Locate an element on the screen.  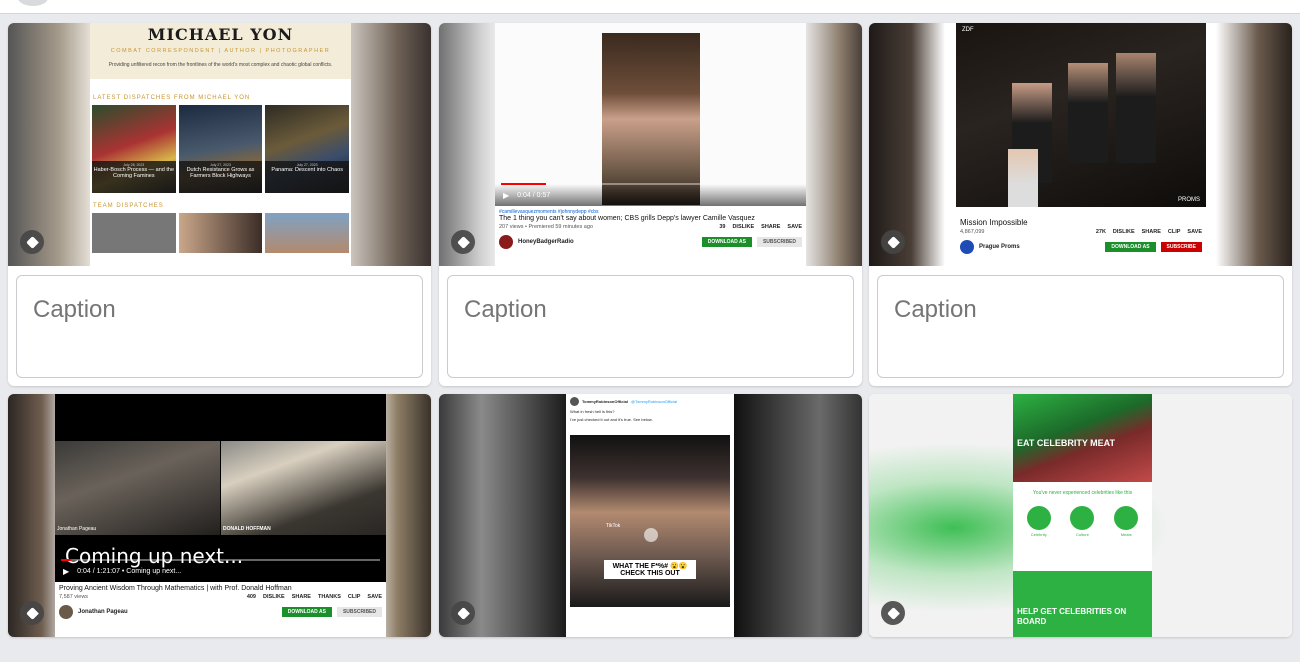
culture-icon is located at coordinates (1082, 518).